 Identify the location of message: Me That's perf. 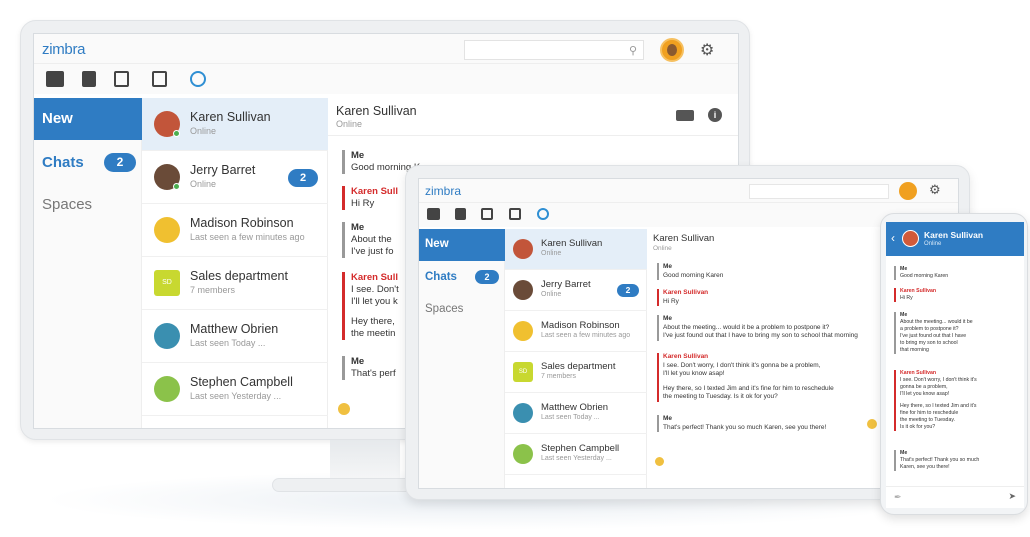
(369, 368).